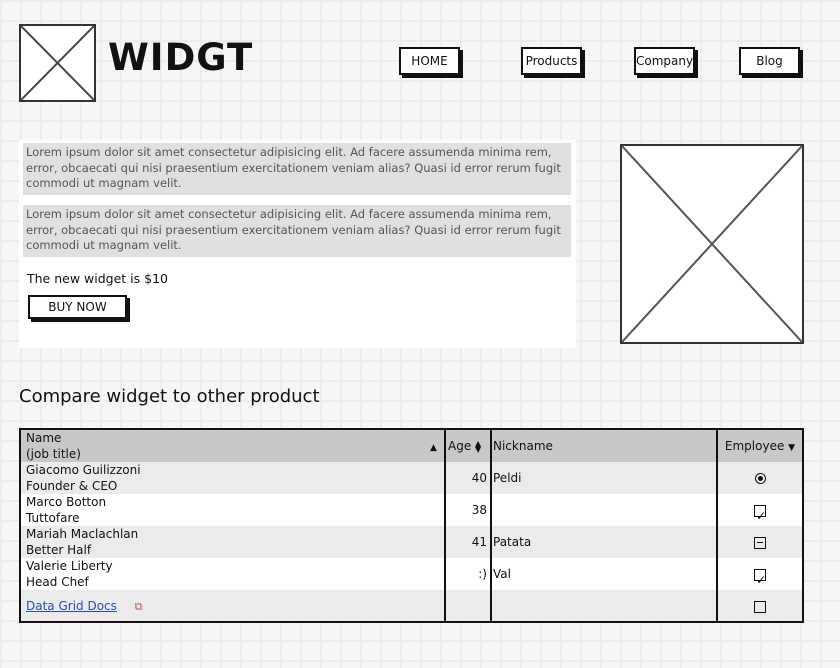 Image resolution: width=840 pixels, height=668 pixels. I want to click on docs-link-cell: Data Grid Docs ⧉, so click(235, 606).